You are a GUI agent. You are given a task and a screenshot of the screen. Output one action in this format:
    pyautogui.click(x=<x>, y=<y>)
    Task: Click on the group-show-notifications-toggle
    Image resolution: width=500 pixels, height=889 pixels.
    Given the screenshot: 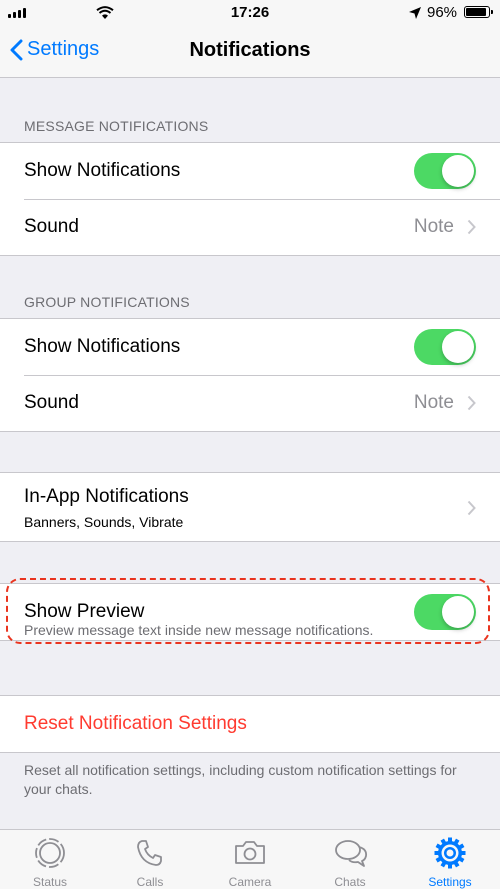 What is the action you would take?
    pyautogui.click(x=445, y=347)
    